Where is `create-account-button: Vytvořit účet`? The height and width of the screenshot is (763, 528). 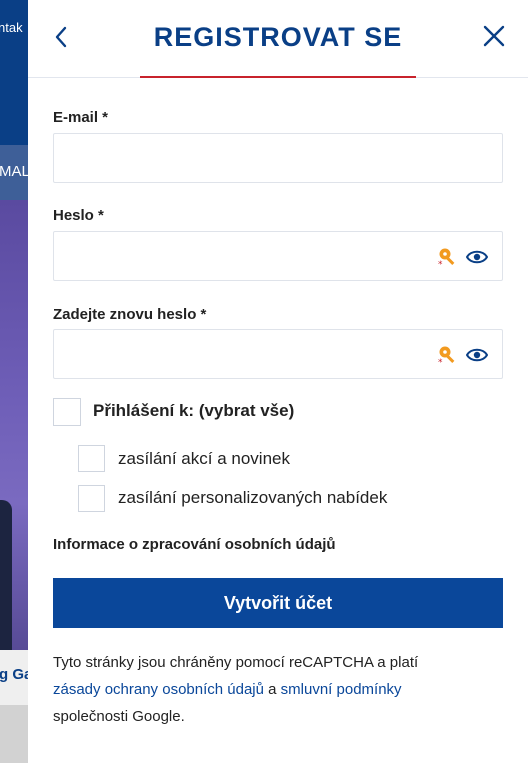
create-account-button: Vytvořit účet is located at coordinates (278, 603).